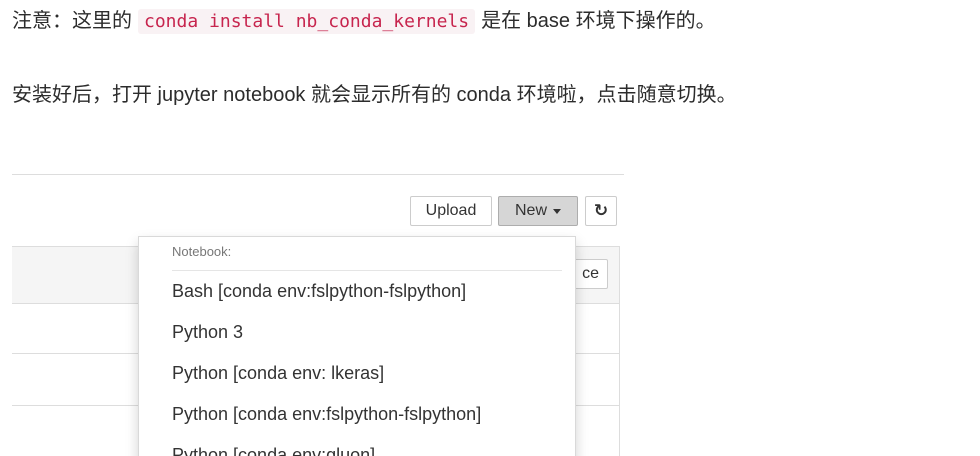 The image size is (980, 456). What do you see at coordinates (590, 273) in the screenshot?
I see `partial-button-label: ce` at bounding box center [590, 273].